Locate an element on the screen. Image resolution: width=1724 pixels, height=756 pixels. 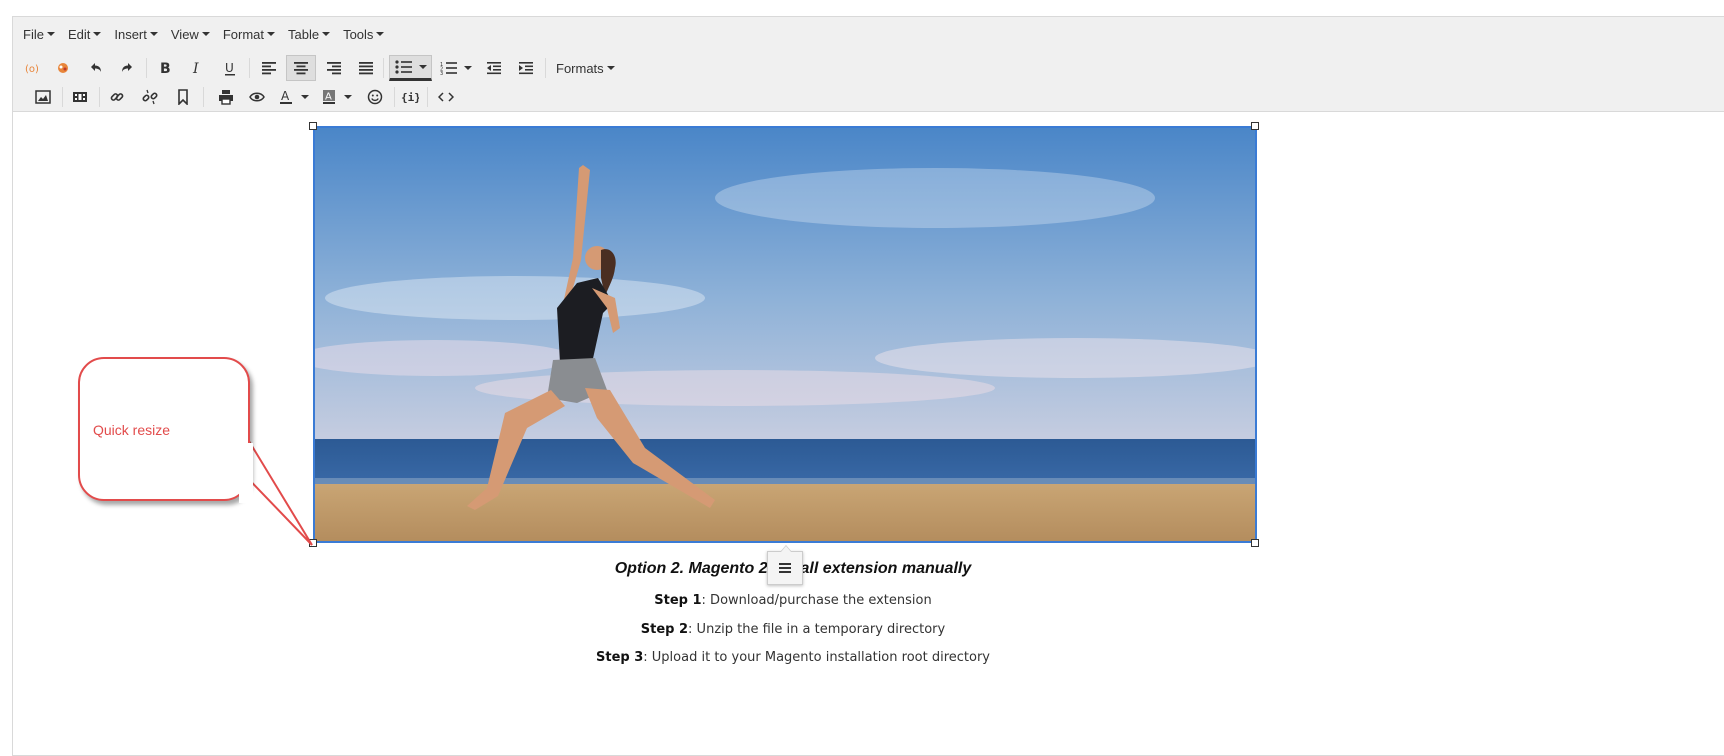
menu-insert: Insert is located at coordinates (136, 34).